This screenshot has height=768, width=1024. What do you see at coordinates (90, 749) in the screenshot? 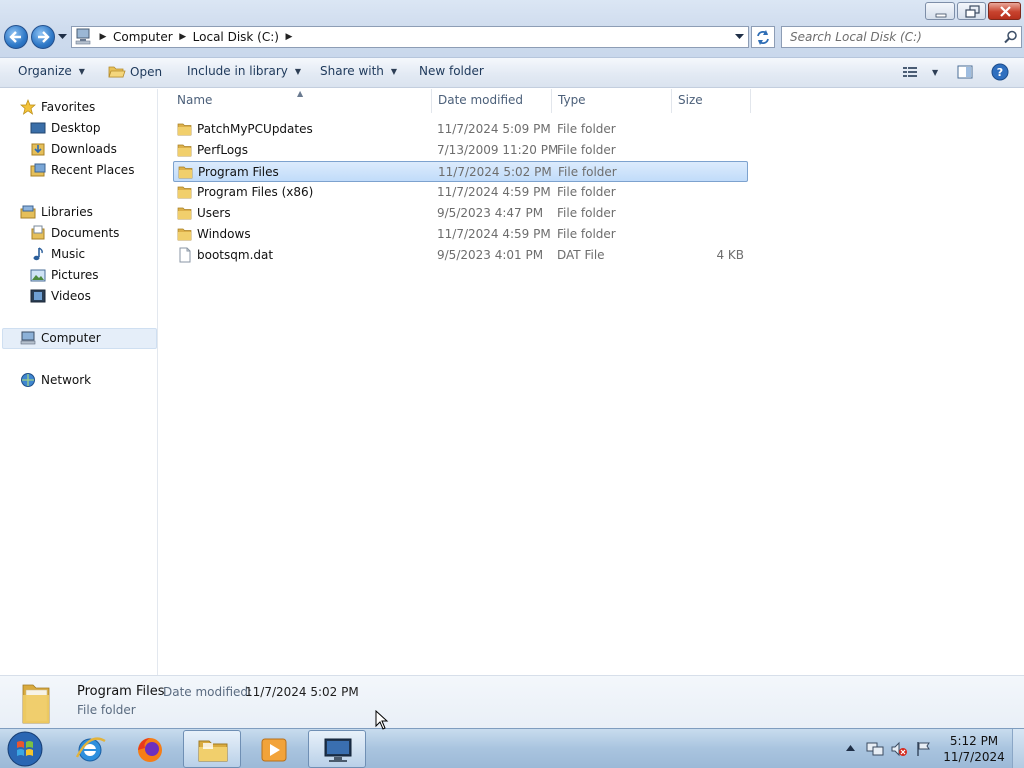
I see `taskbar-internet-explorer` at bounding box center [90, 749].